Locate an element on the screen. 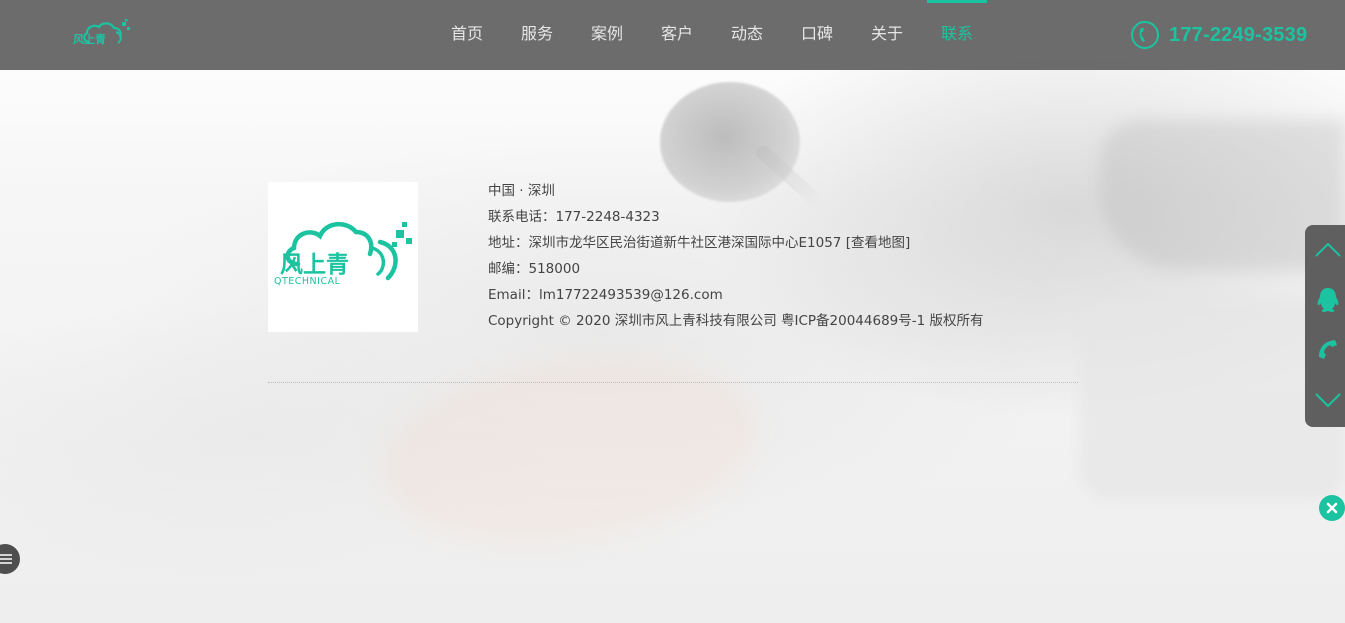 This screenshot has width=1345, height=623. close-float-button is located at coordinates (1332, 508).